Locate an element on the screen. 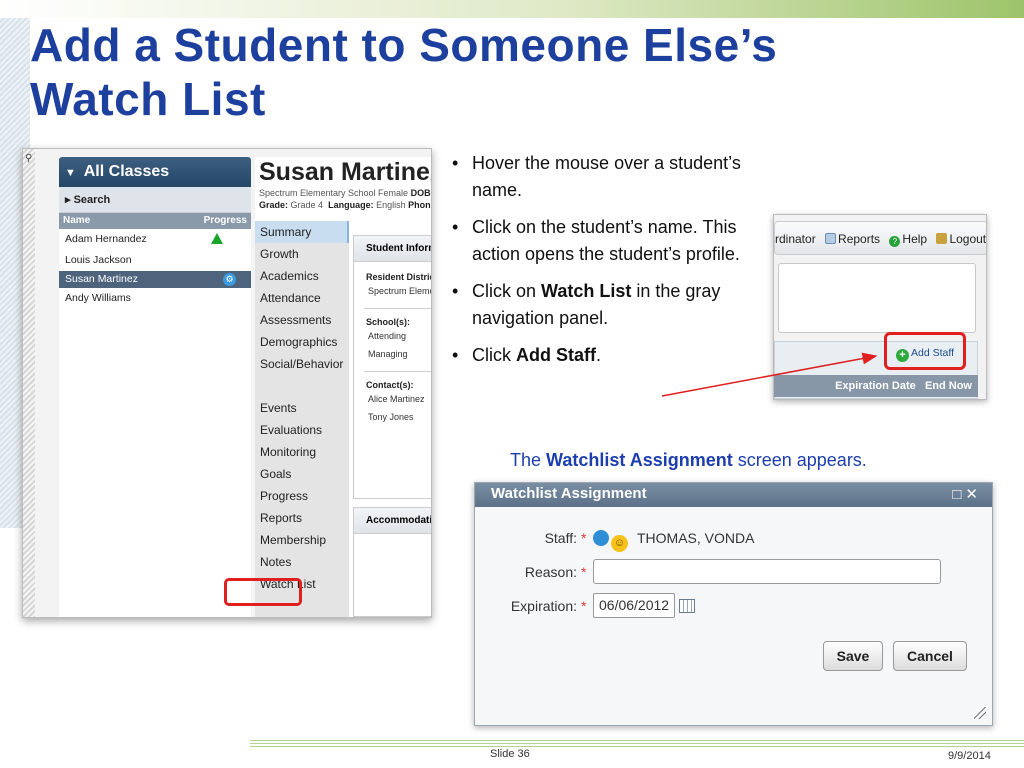 The height and width of the screenshot is (768, 1024). search-toggle: ▸ Search is located at coordinates (155, 200).